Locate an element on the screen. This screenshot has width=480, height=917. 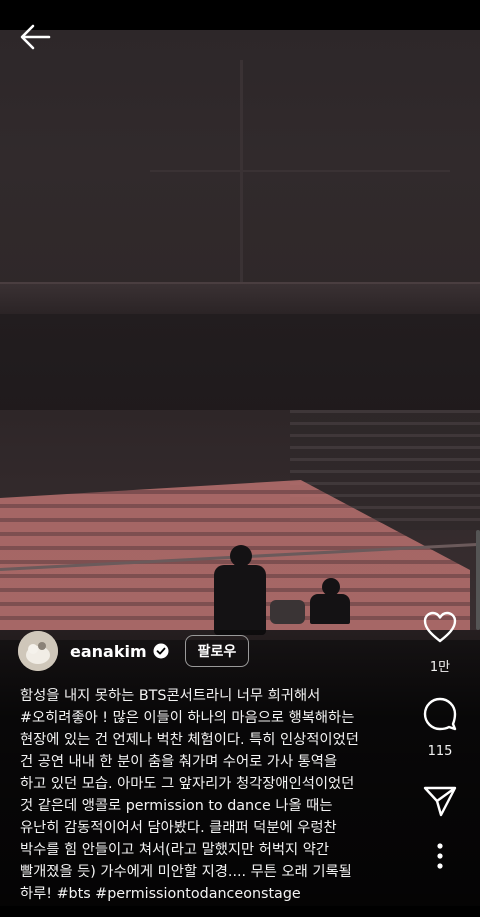
audience-item is located at coordinates (287, 612).